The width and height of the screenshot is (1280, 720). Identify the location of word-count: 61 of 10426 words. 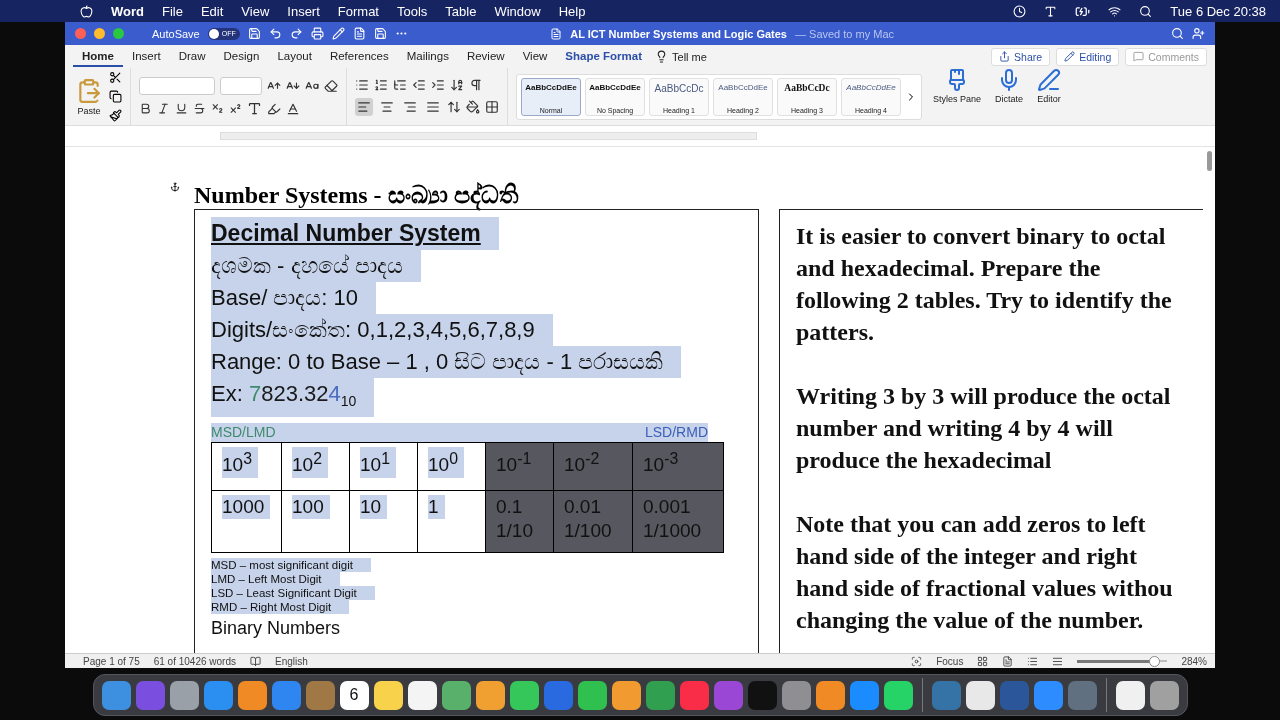
(194, 661).